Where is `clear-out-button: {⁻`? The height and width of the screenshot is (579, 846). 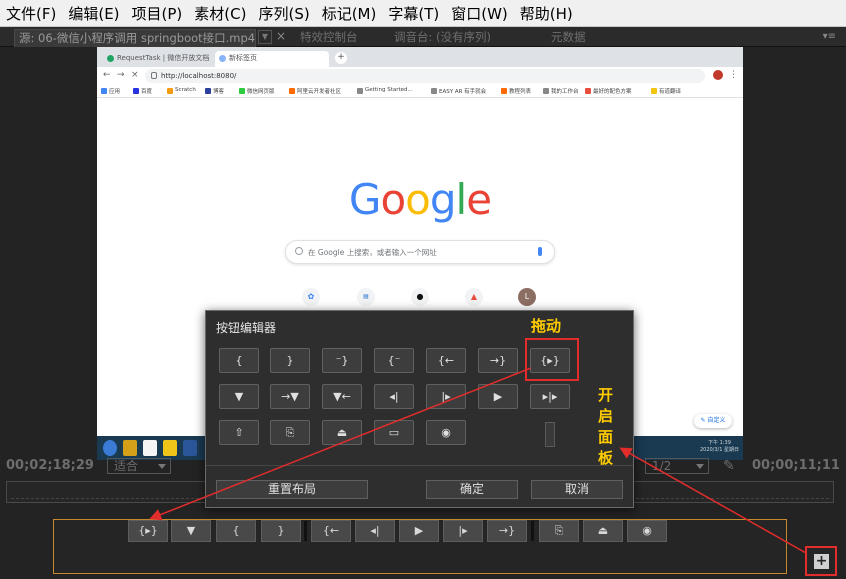 clear-out-button: {⁻ is located at coordinates (394, 360).